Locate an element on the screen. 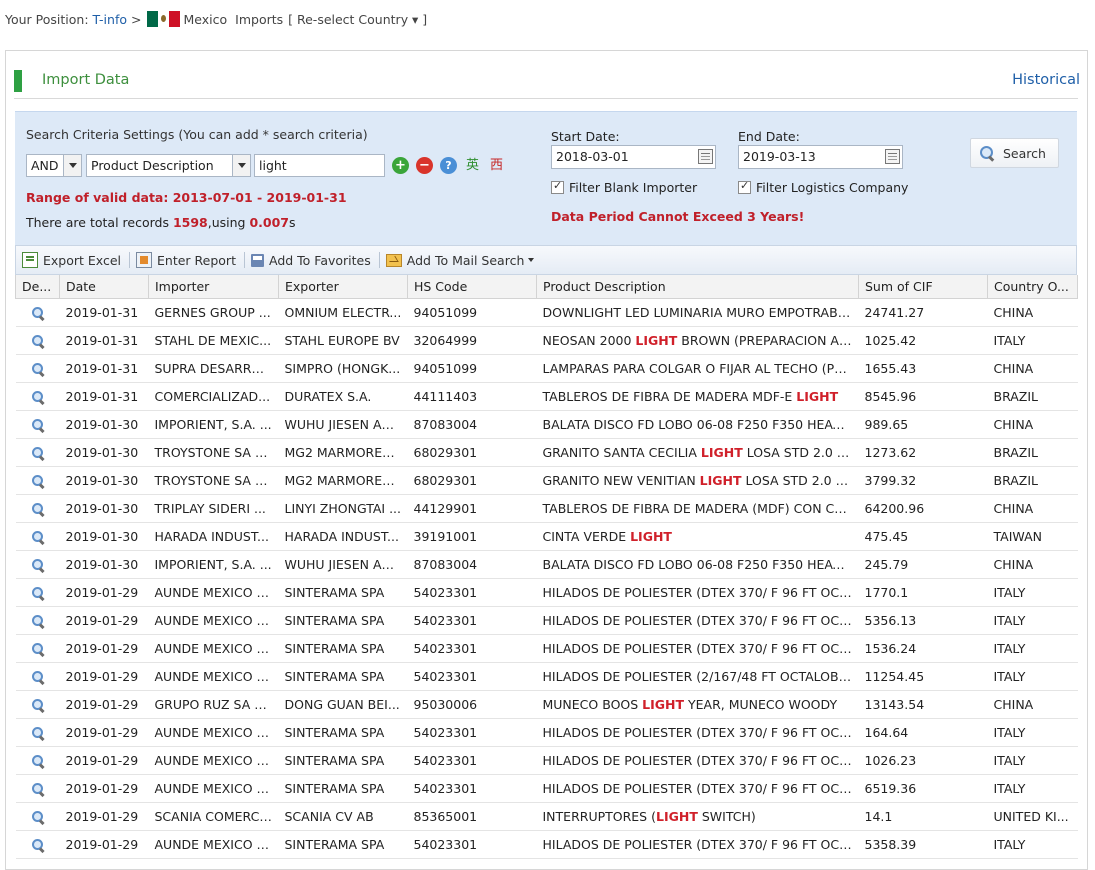  header-importer: Importer is located at coordinates (213, 287).